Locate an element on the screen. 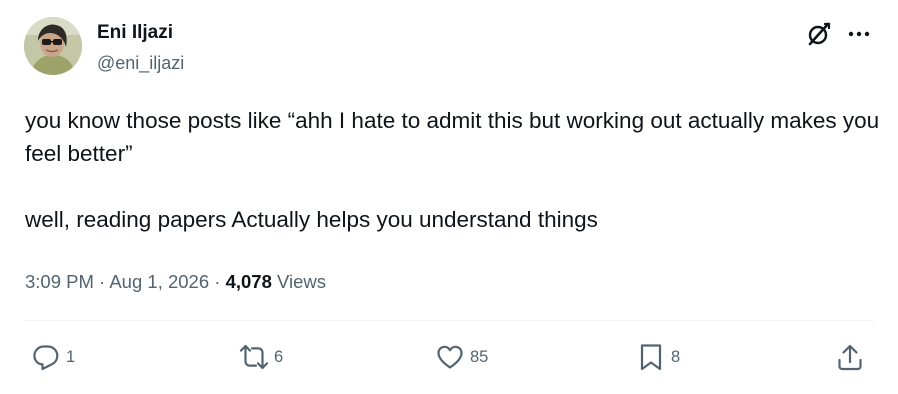 This screenshot has height=394, width=898. bookmark-icon is located at coordinates (651, 357).